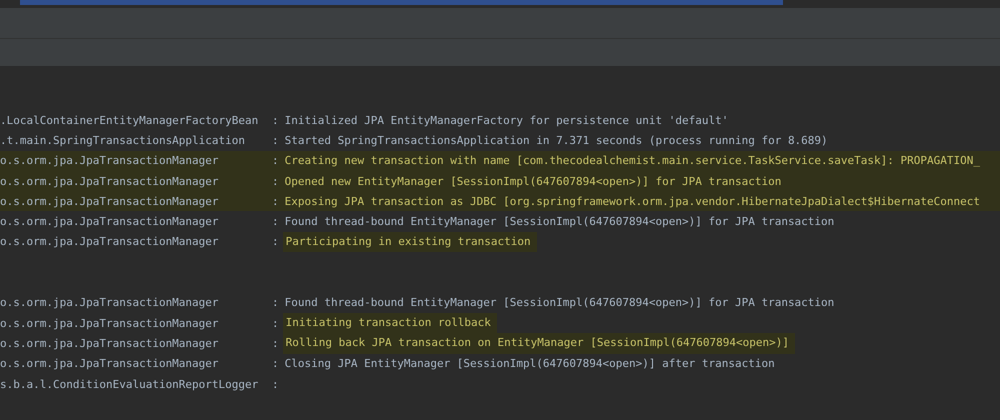 The image size is (1000, 420). I want to click on log-message: Initiating transaction rollback, so click(389, 323).